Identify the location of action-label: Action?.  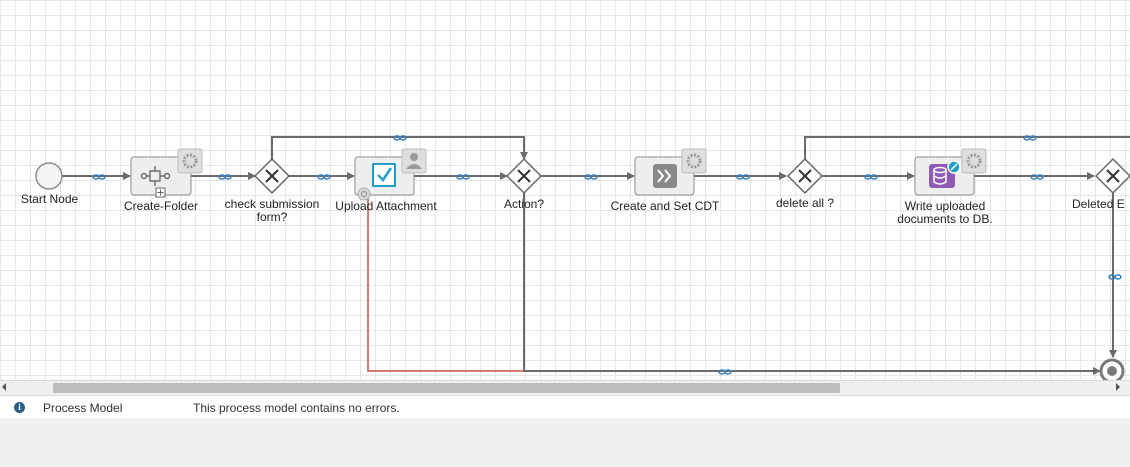
(524, 204).